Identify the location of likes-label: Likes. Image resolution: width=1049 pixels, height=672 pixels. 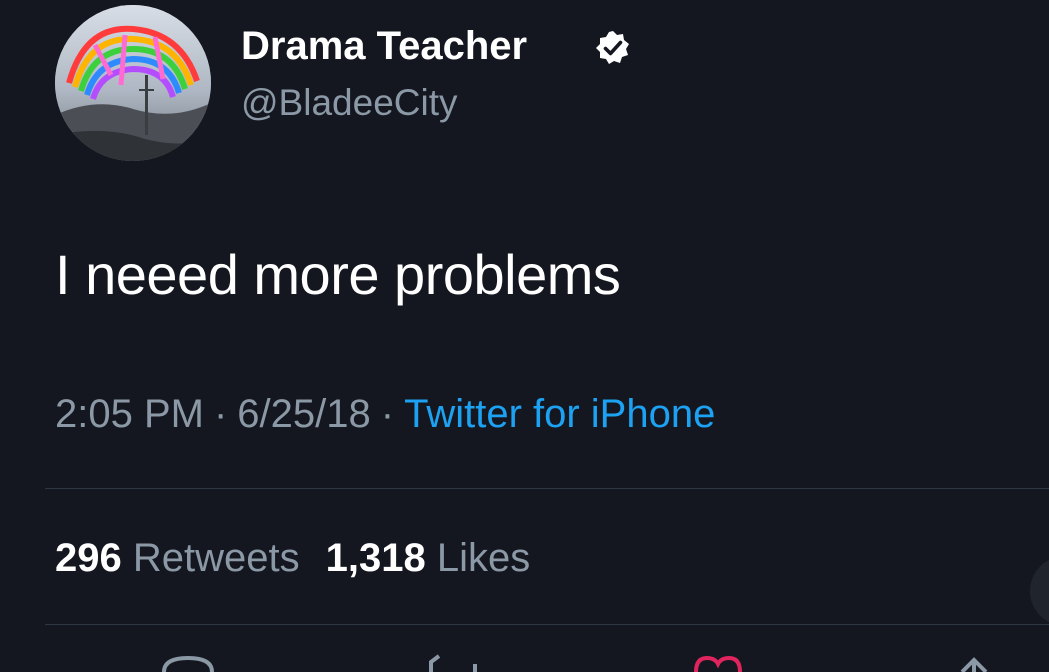
(483, 558).